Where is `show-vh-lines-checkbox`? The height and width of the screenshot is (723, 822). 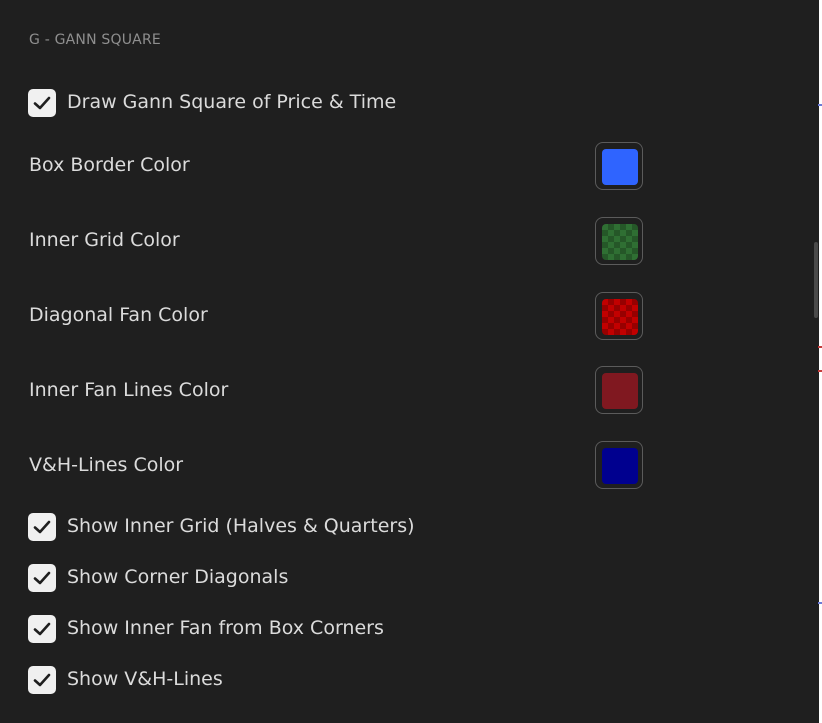 show-vh-lines-checkbox is located at coordinates (42, 680).